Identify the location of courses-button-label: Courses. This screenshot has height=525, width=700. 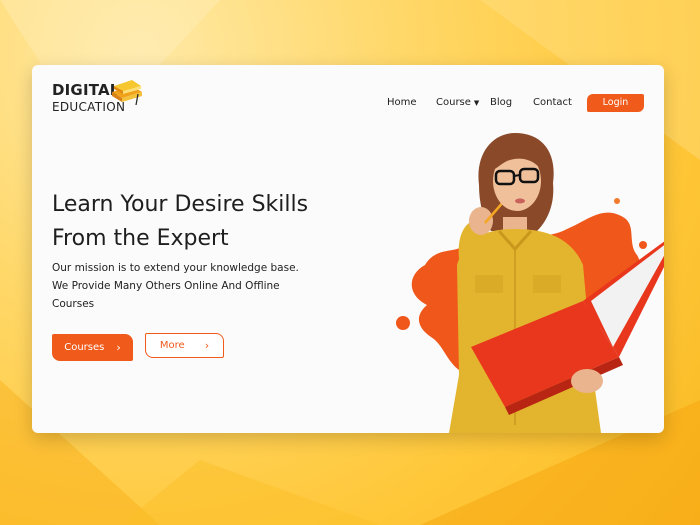
(84, 347).